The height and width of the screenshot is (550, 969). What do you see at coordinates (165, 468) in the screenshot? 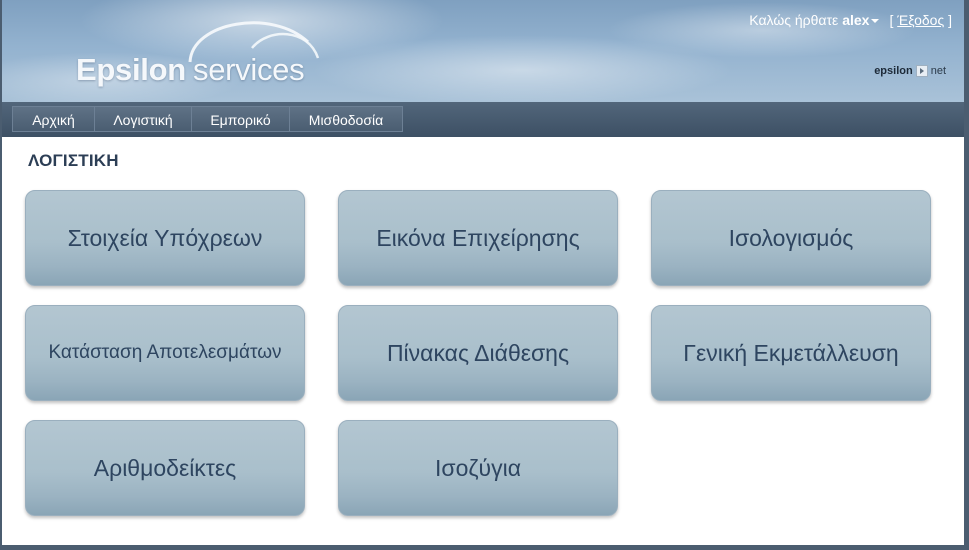
I see `tile-ratios: Αριθμοδείκτες` at bounding box center [165, 468].